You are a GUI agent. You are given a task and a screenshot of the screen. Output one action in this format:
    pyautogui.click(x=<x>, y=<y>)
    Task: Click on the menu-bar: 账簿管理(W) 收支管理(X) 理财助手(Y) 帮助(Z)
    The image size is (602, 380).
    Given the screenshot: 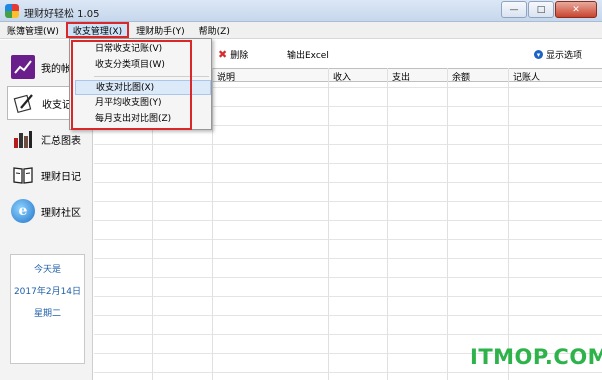 What is the action you would take?
    pyautogui.click(x=301, y=30)
    